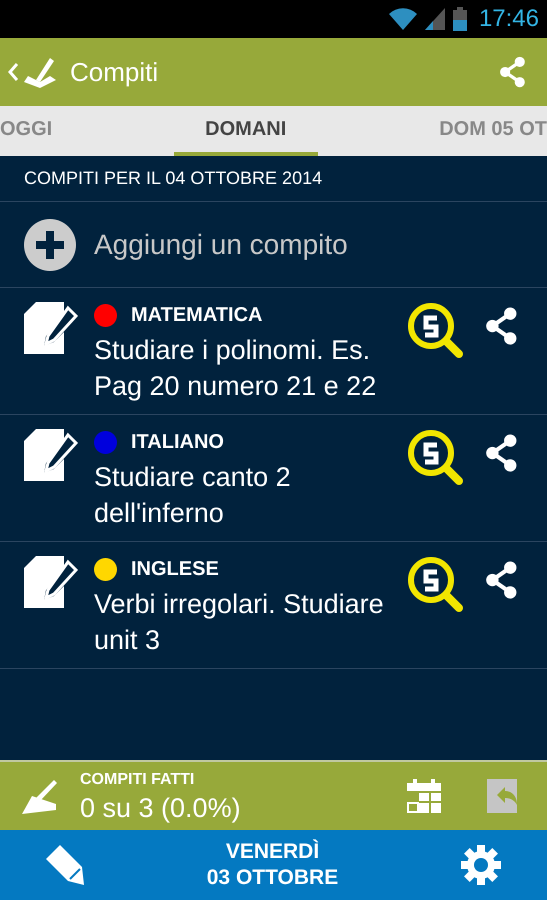  I want to click on plus-icon, so click(50, 244).